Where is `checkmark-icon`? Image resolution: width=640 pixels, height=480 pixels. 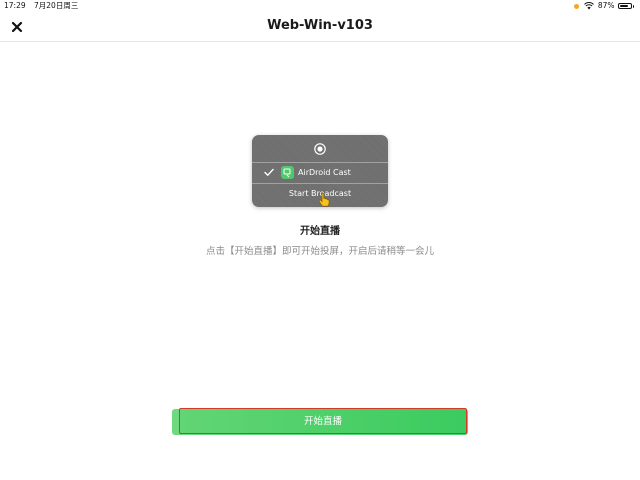
checkmark-icon is located at coordinates (269, 173).